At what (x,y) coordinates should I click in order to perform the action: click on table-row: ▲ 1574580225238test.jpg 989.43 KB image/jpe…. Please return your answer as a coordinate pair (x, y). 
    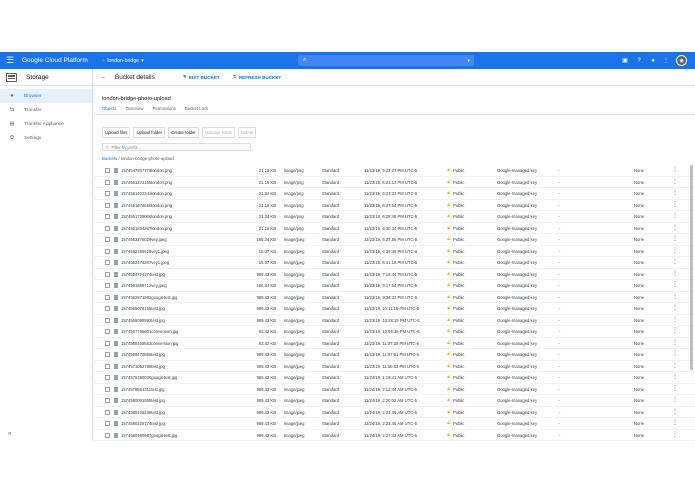
    Looking at the image, I should click on (394, 412).